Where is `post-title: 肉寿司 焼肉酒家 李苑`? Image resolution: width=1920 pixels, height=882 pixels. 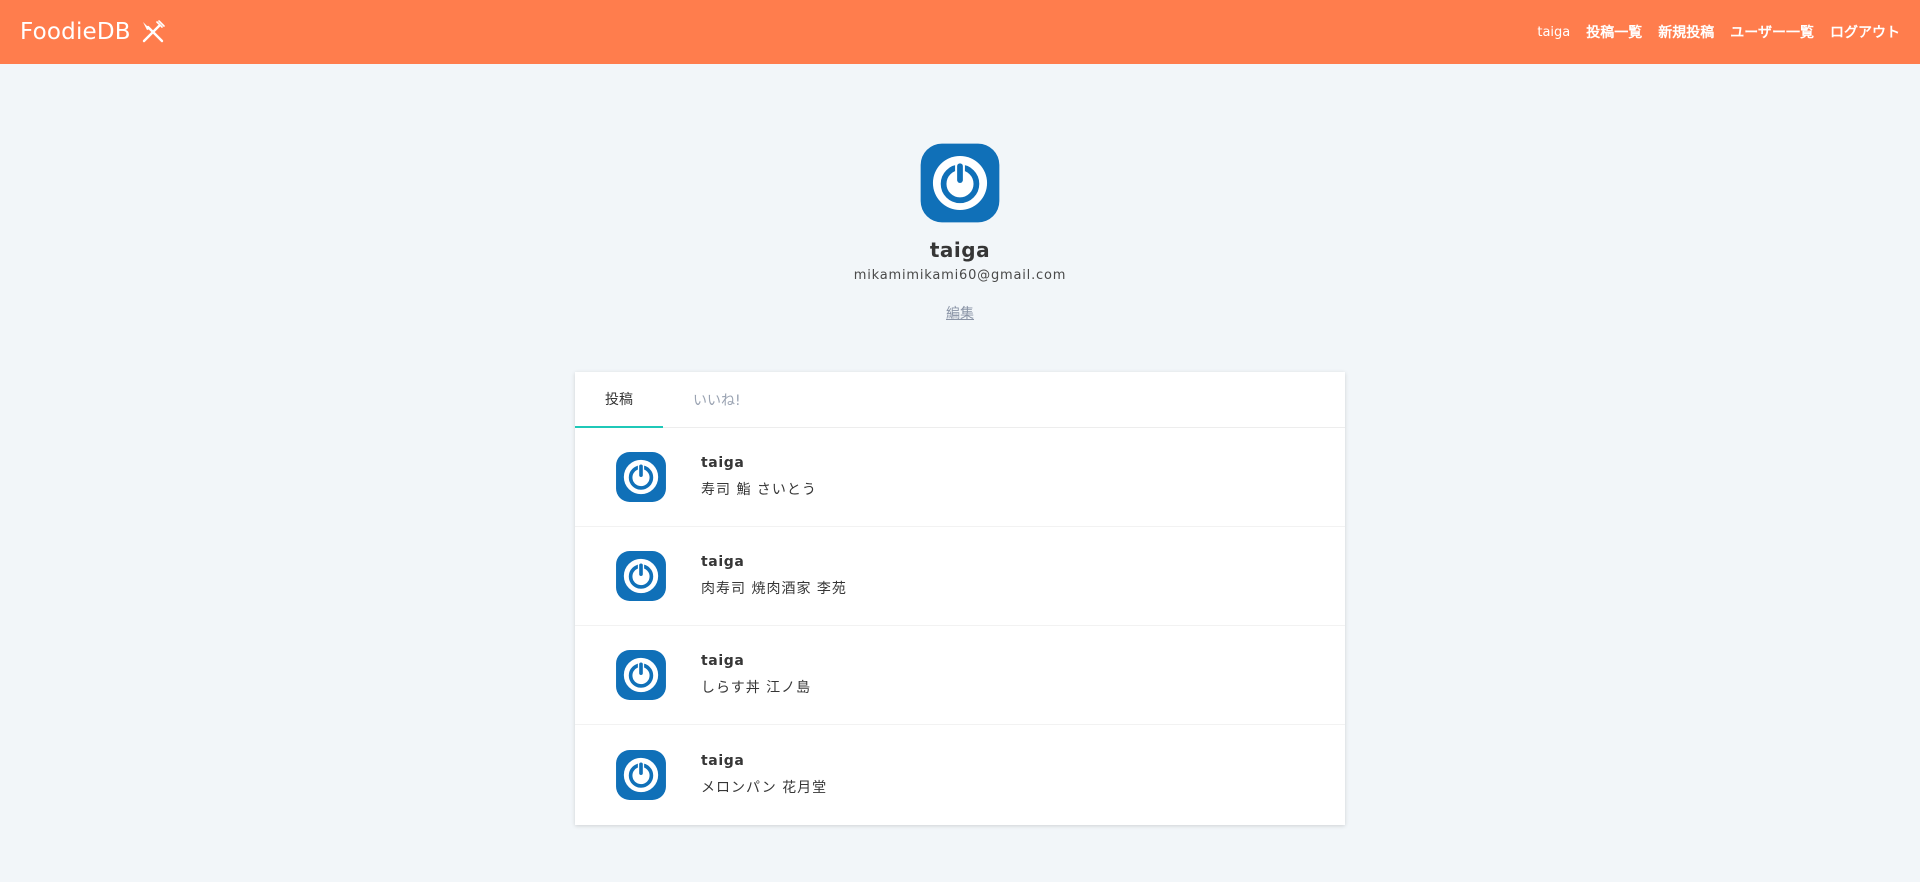 post-title: 肉寿司 焼肉酒家 李苑 is located at coordinates (774, 589).